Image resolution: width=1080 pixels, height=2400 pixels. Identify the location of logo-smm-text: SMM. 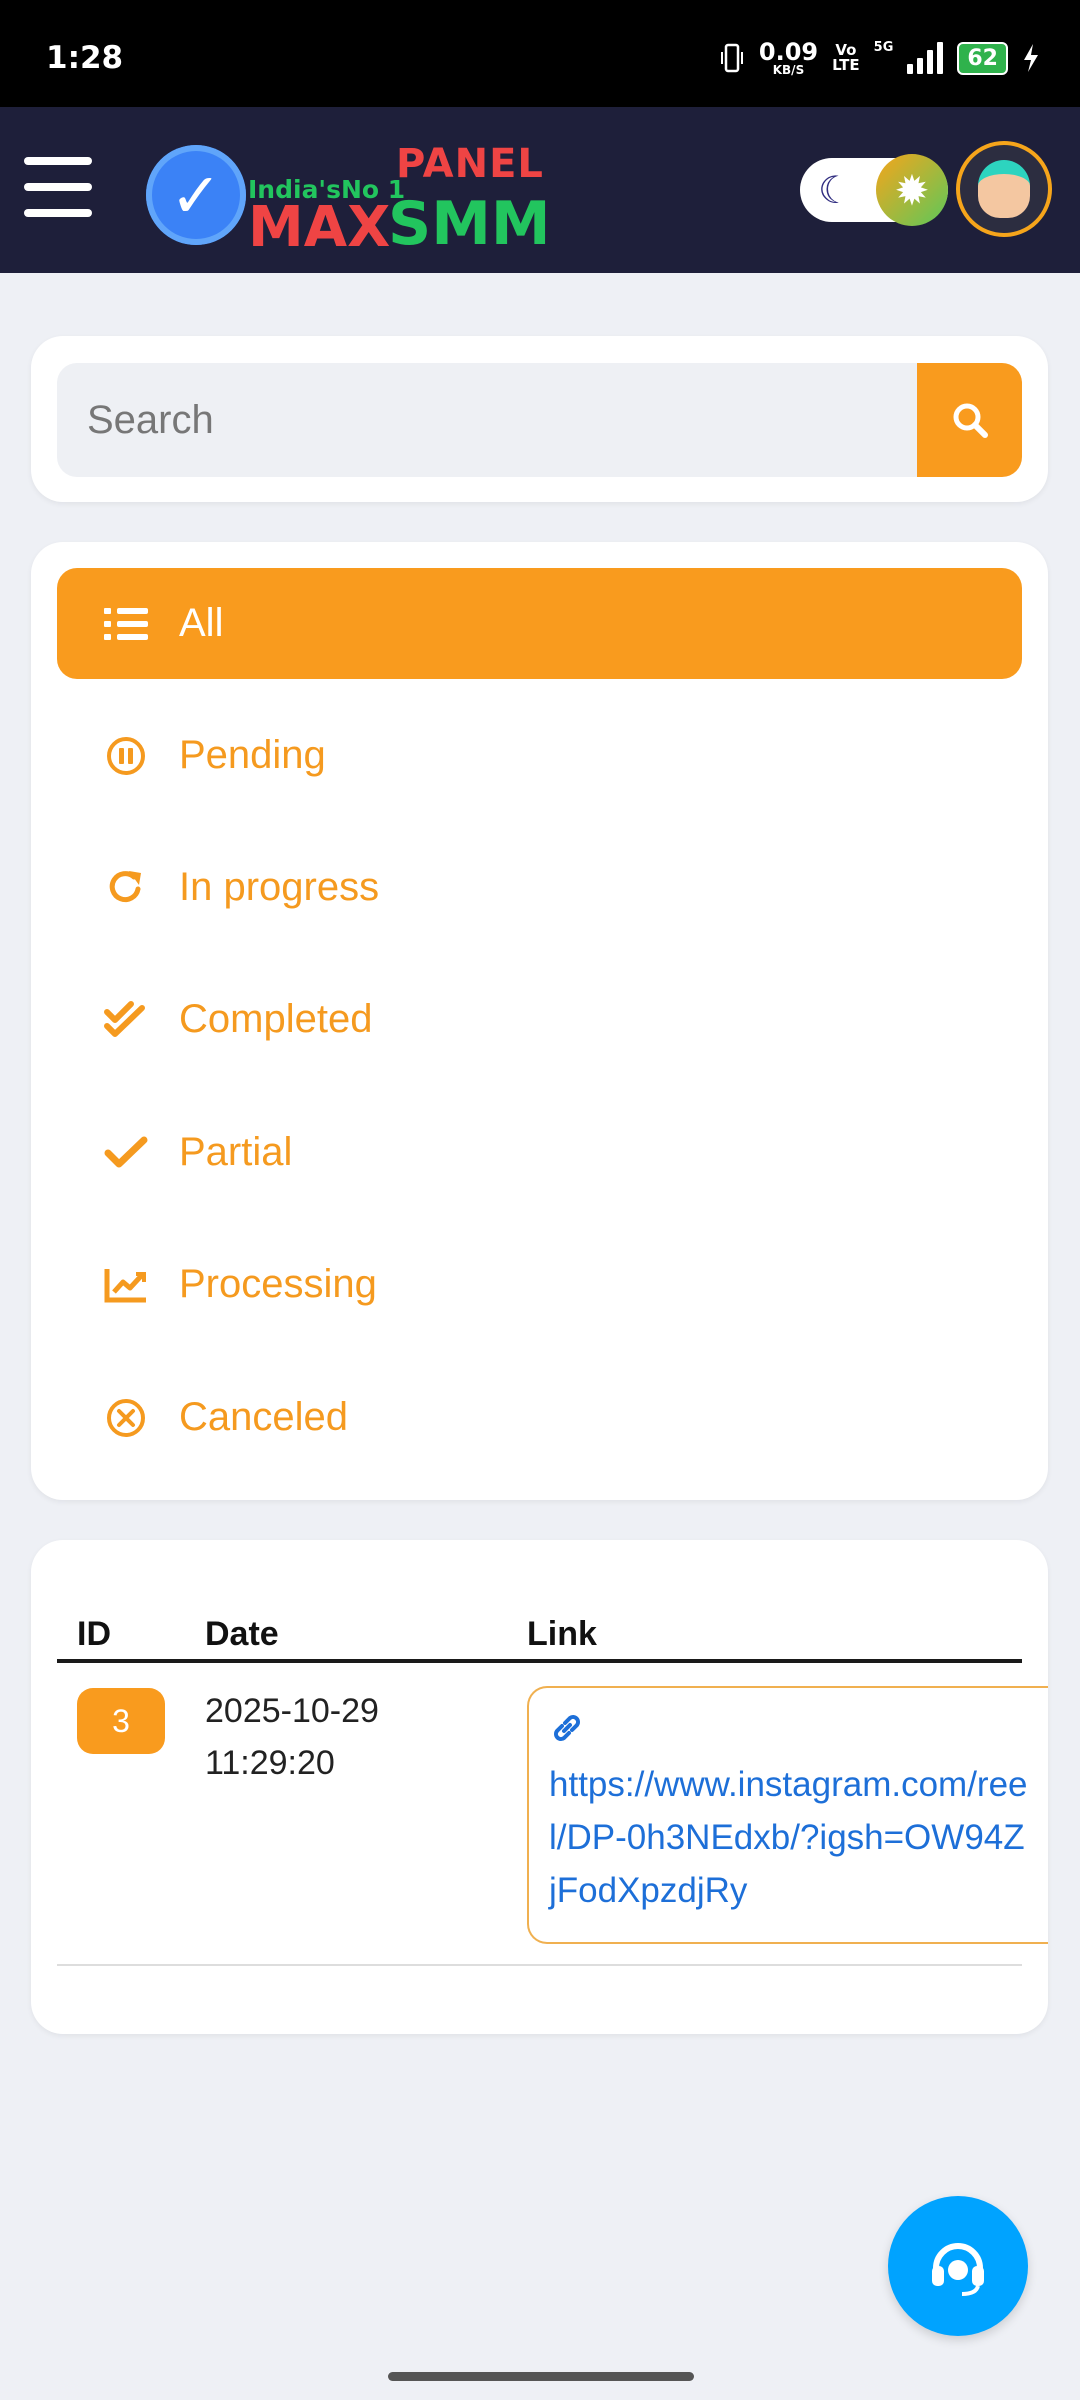
(469, 224).